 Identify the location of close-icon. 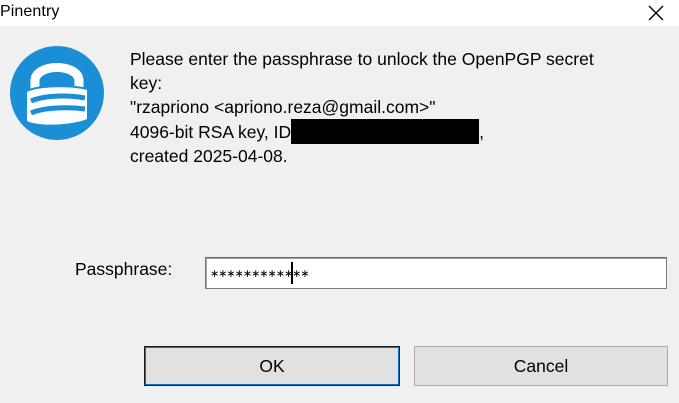
(656, 13).